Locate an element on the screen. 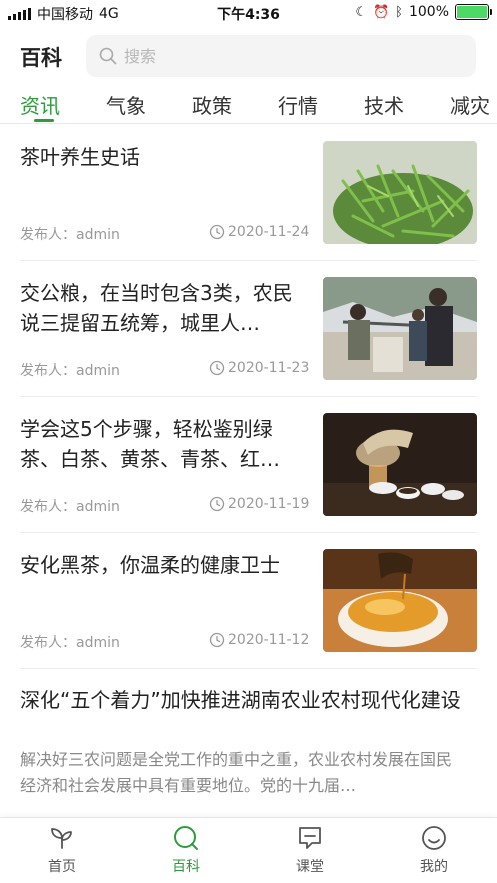 The width and height of the screenshot is (497, 883). nav-home: 首页 is located at coordinates (62, 850).